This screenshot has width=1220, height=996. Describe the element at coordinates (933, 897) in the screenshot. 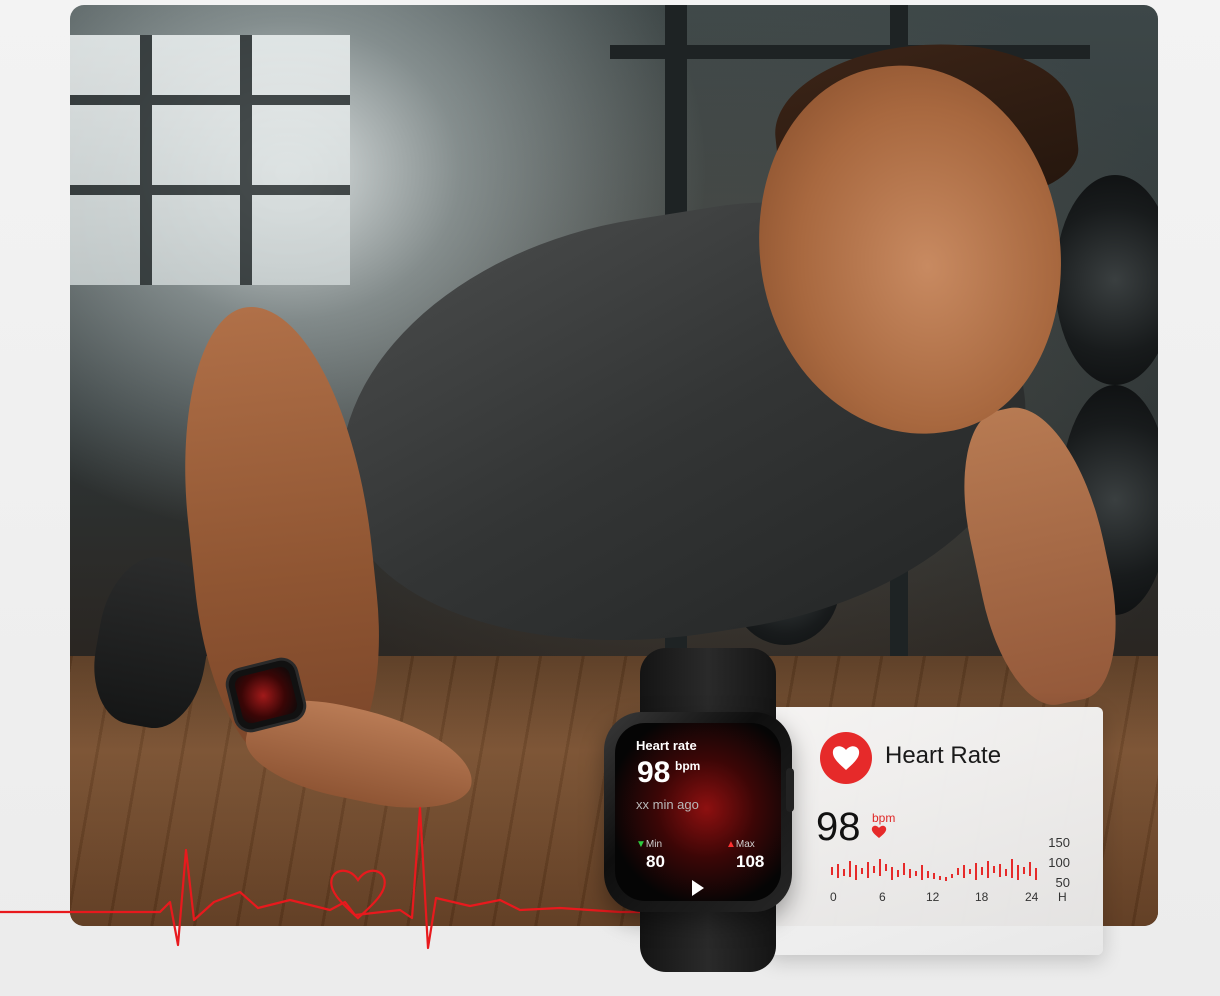

I see `graph-x-tick: 12` at that location.